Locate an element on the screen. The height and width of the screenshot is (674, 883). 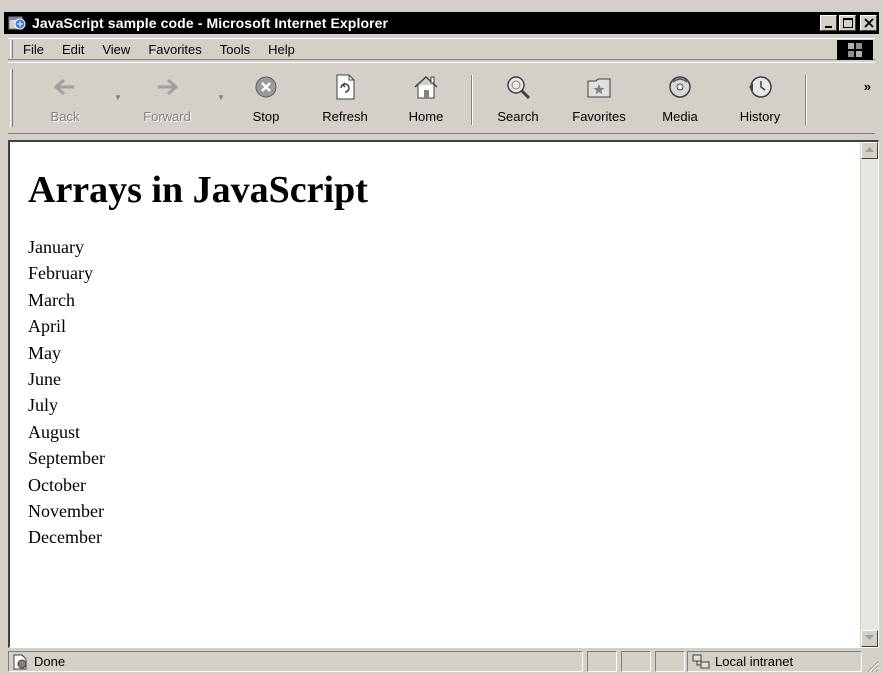
scroll-down-arrow-icon is located at coordinates (869, 637).